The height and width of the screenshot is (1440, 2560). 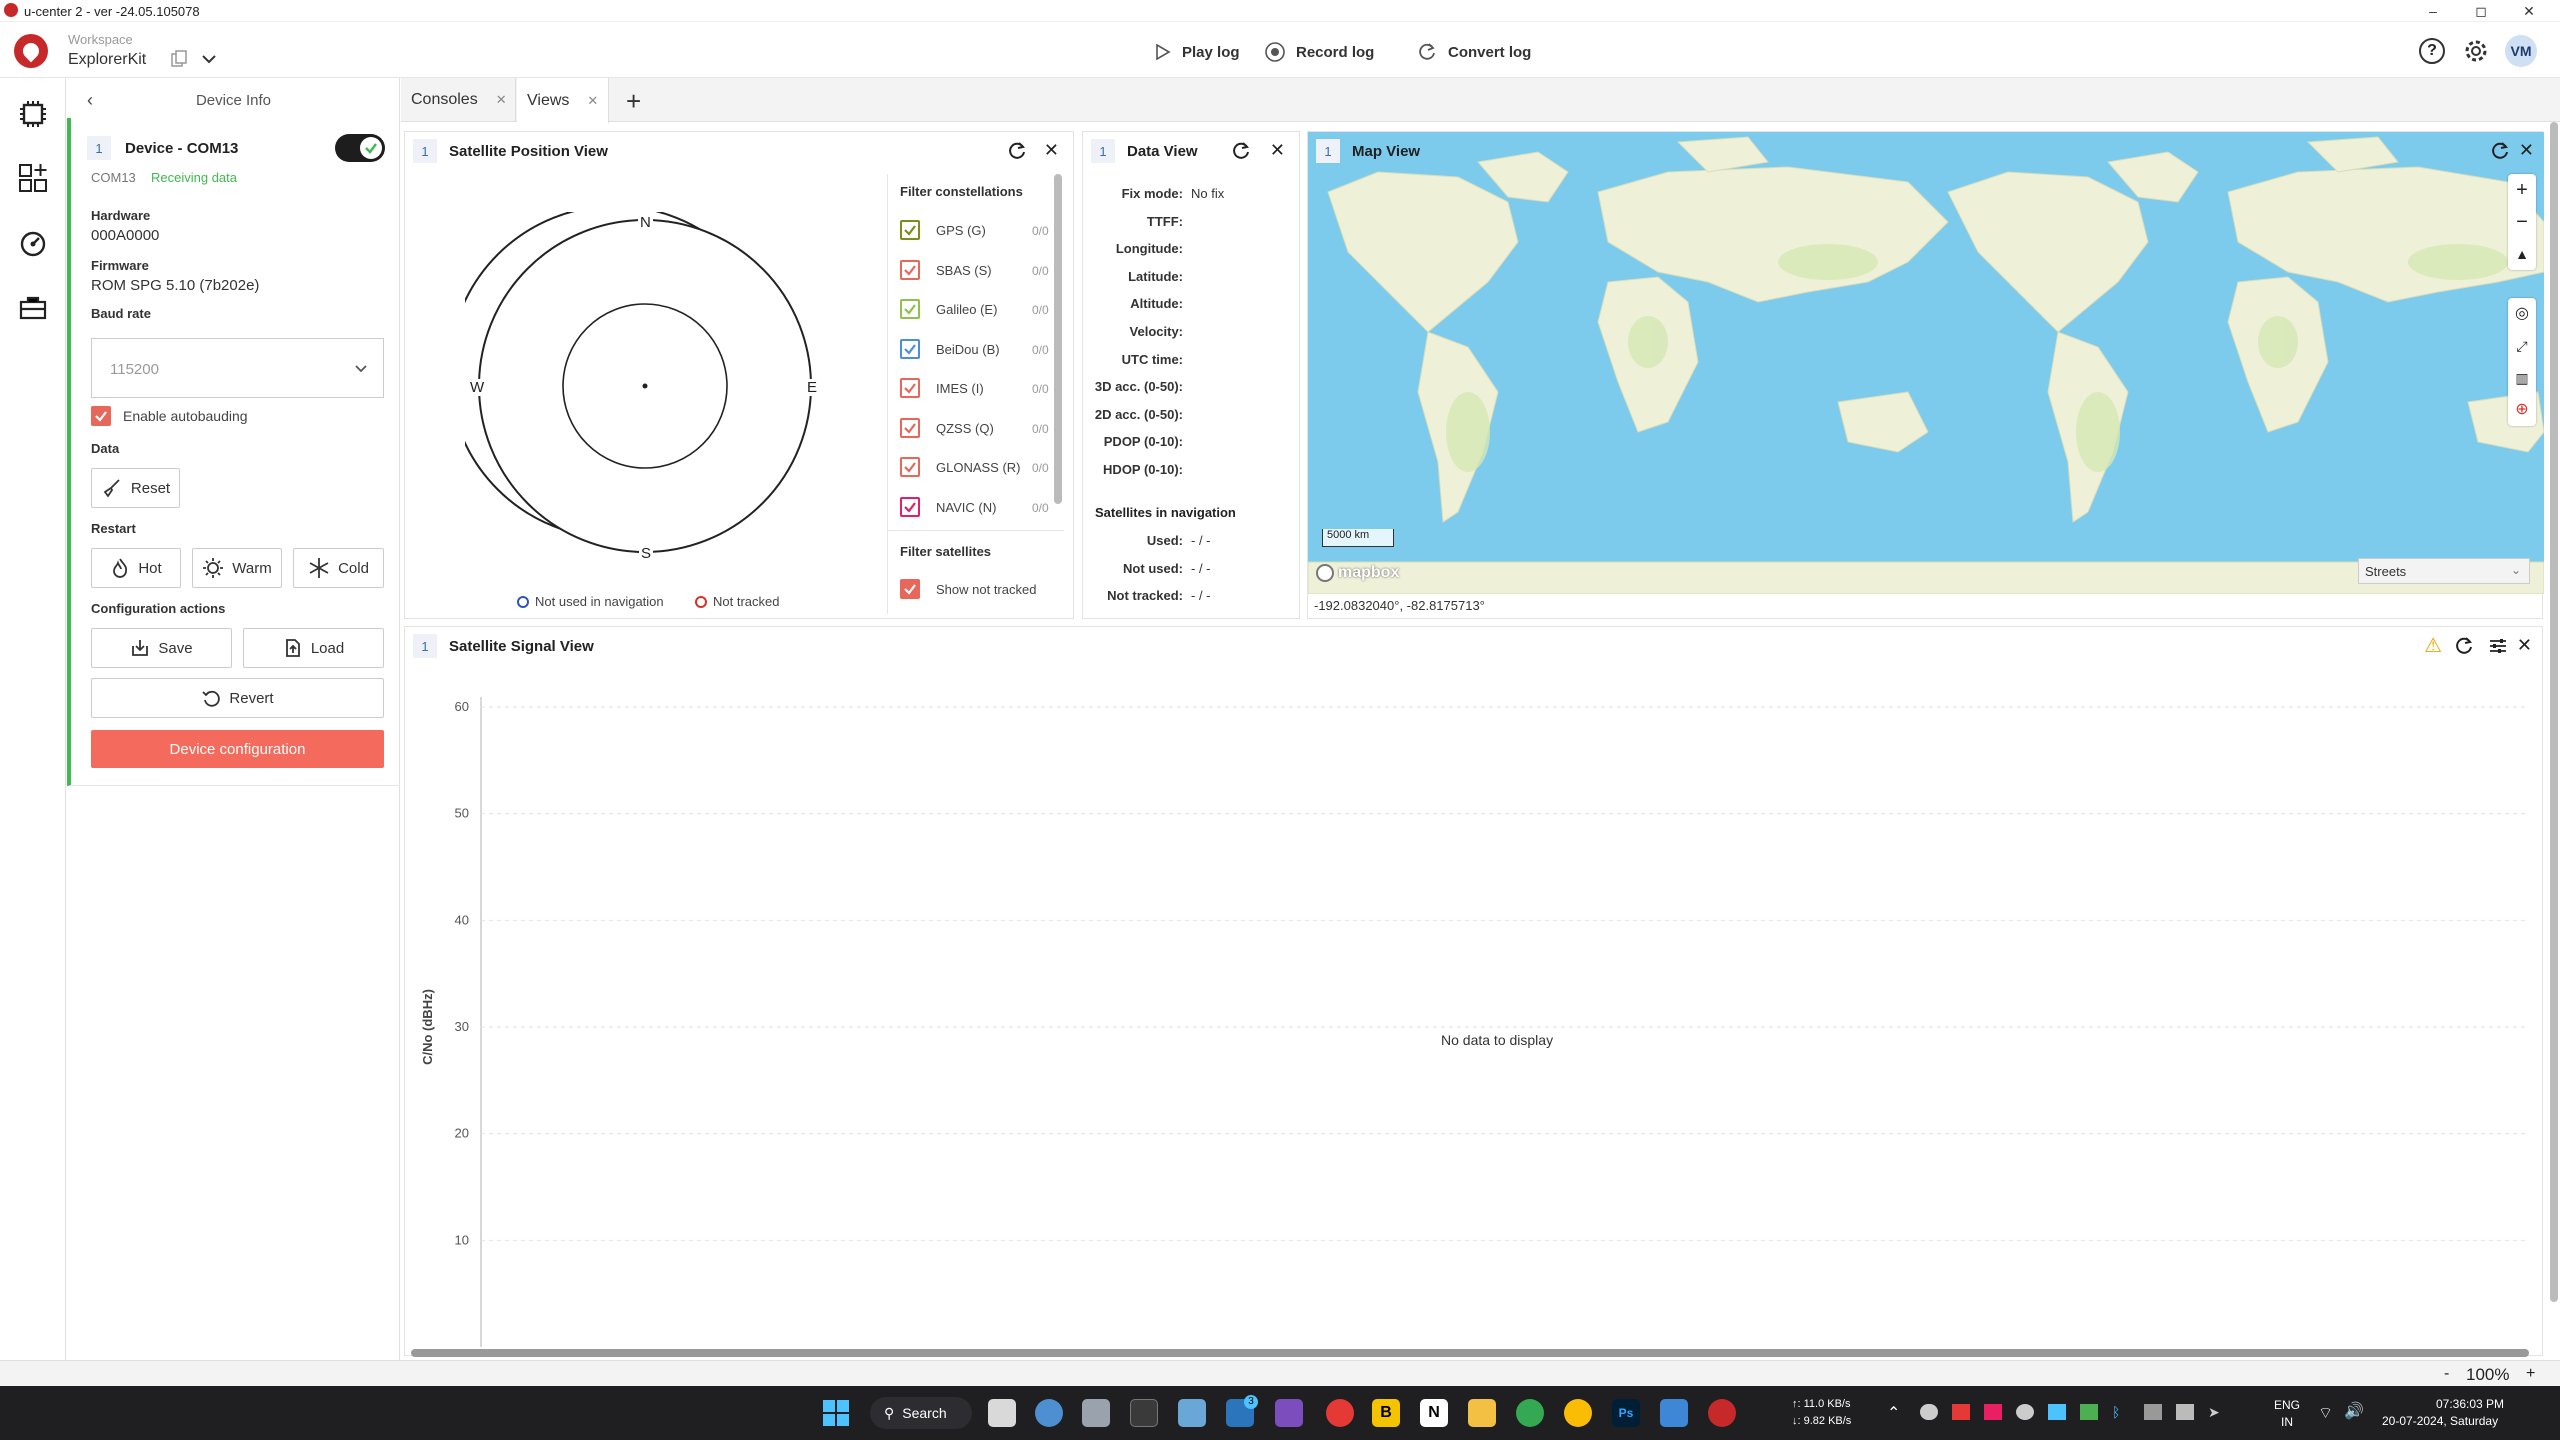 What do you see at coordinates (237, 368) in the screenshot?
I see `baud-rate-select: 115200` at bounding box center [237, 368].